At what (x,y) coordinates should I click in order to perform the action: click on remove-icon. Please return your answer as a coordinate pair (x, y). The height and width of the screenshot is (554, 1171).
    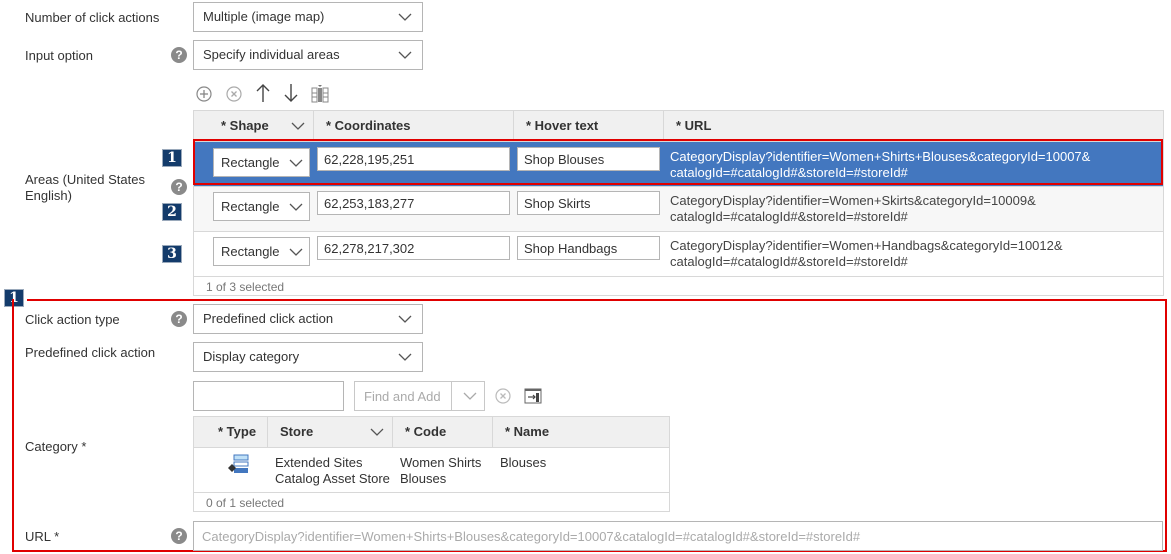
    Looking at the image, I should click on (234, 94).